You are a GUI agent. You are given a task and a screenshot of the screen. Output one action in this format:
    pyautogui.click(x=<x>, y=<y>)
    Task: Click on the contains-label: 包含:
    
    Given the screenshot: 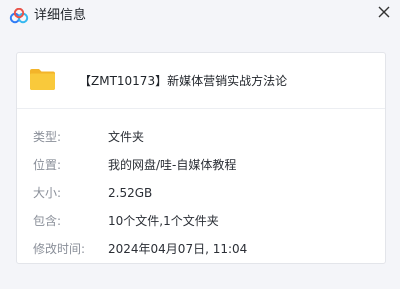 What is the action you would take?
    pyautogui.click(x=47, y=221)
    